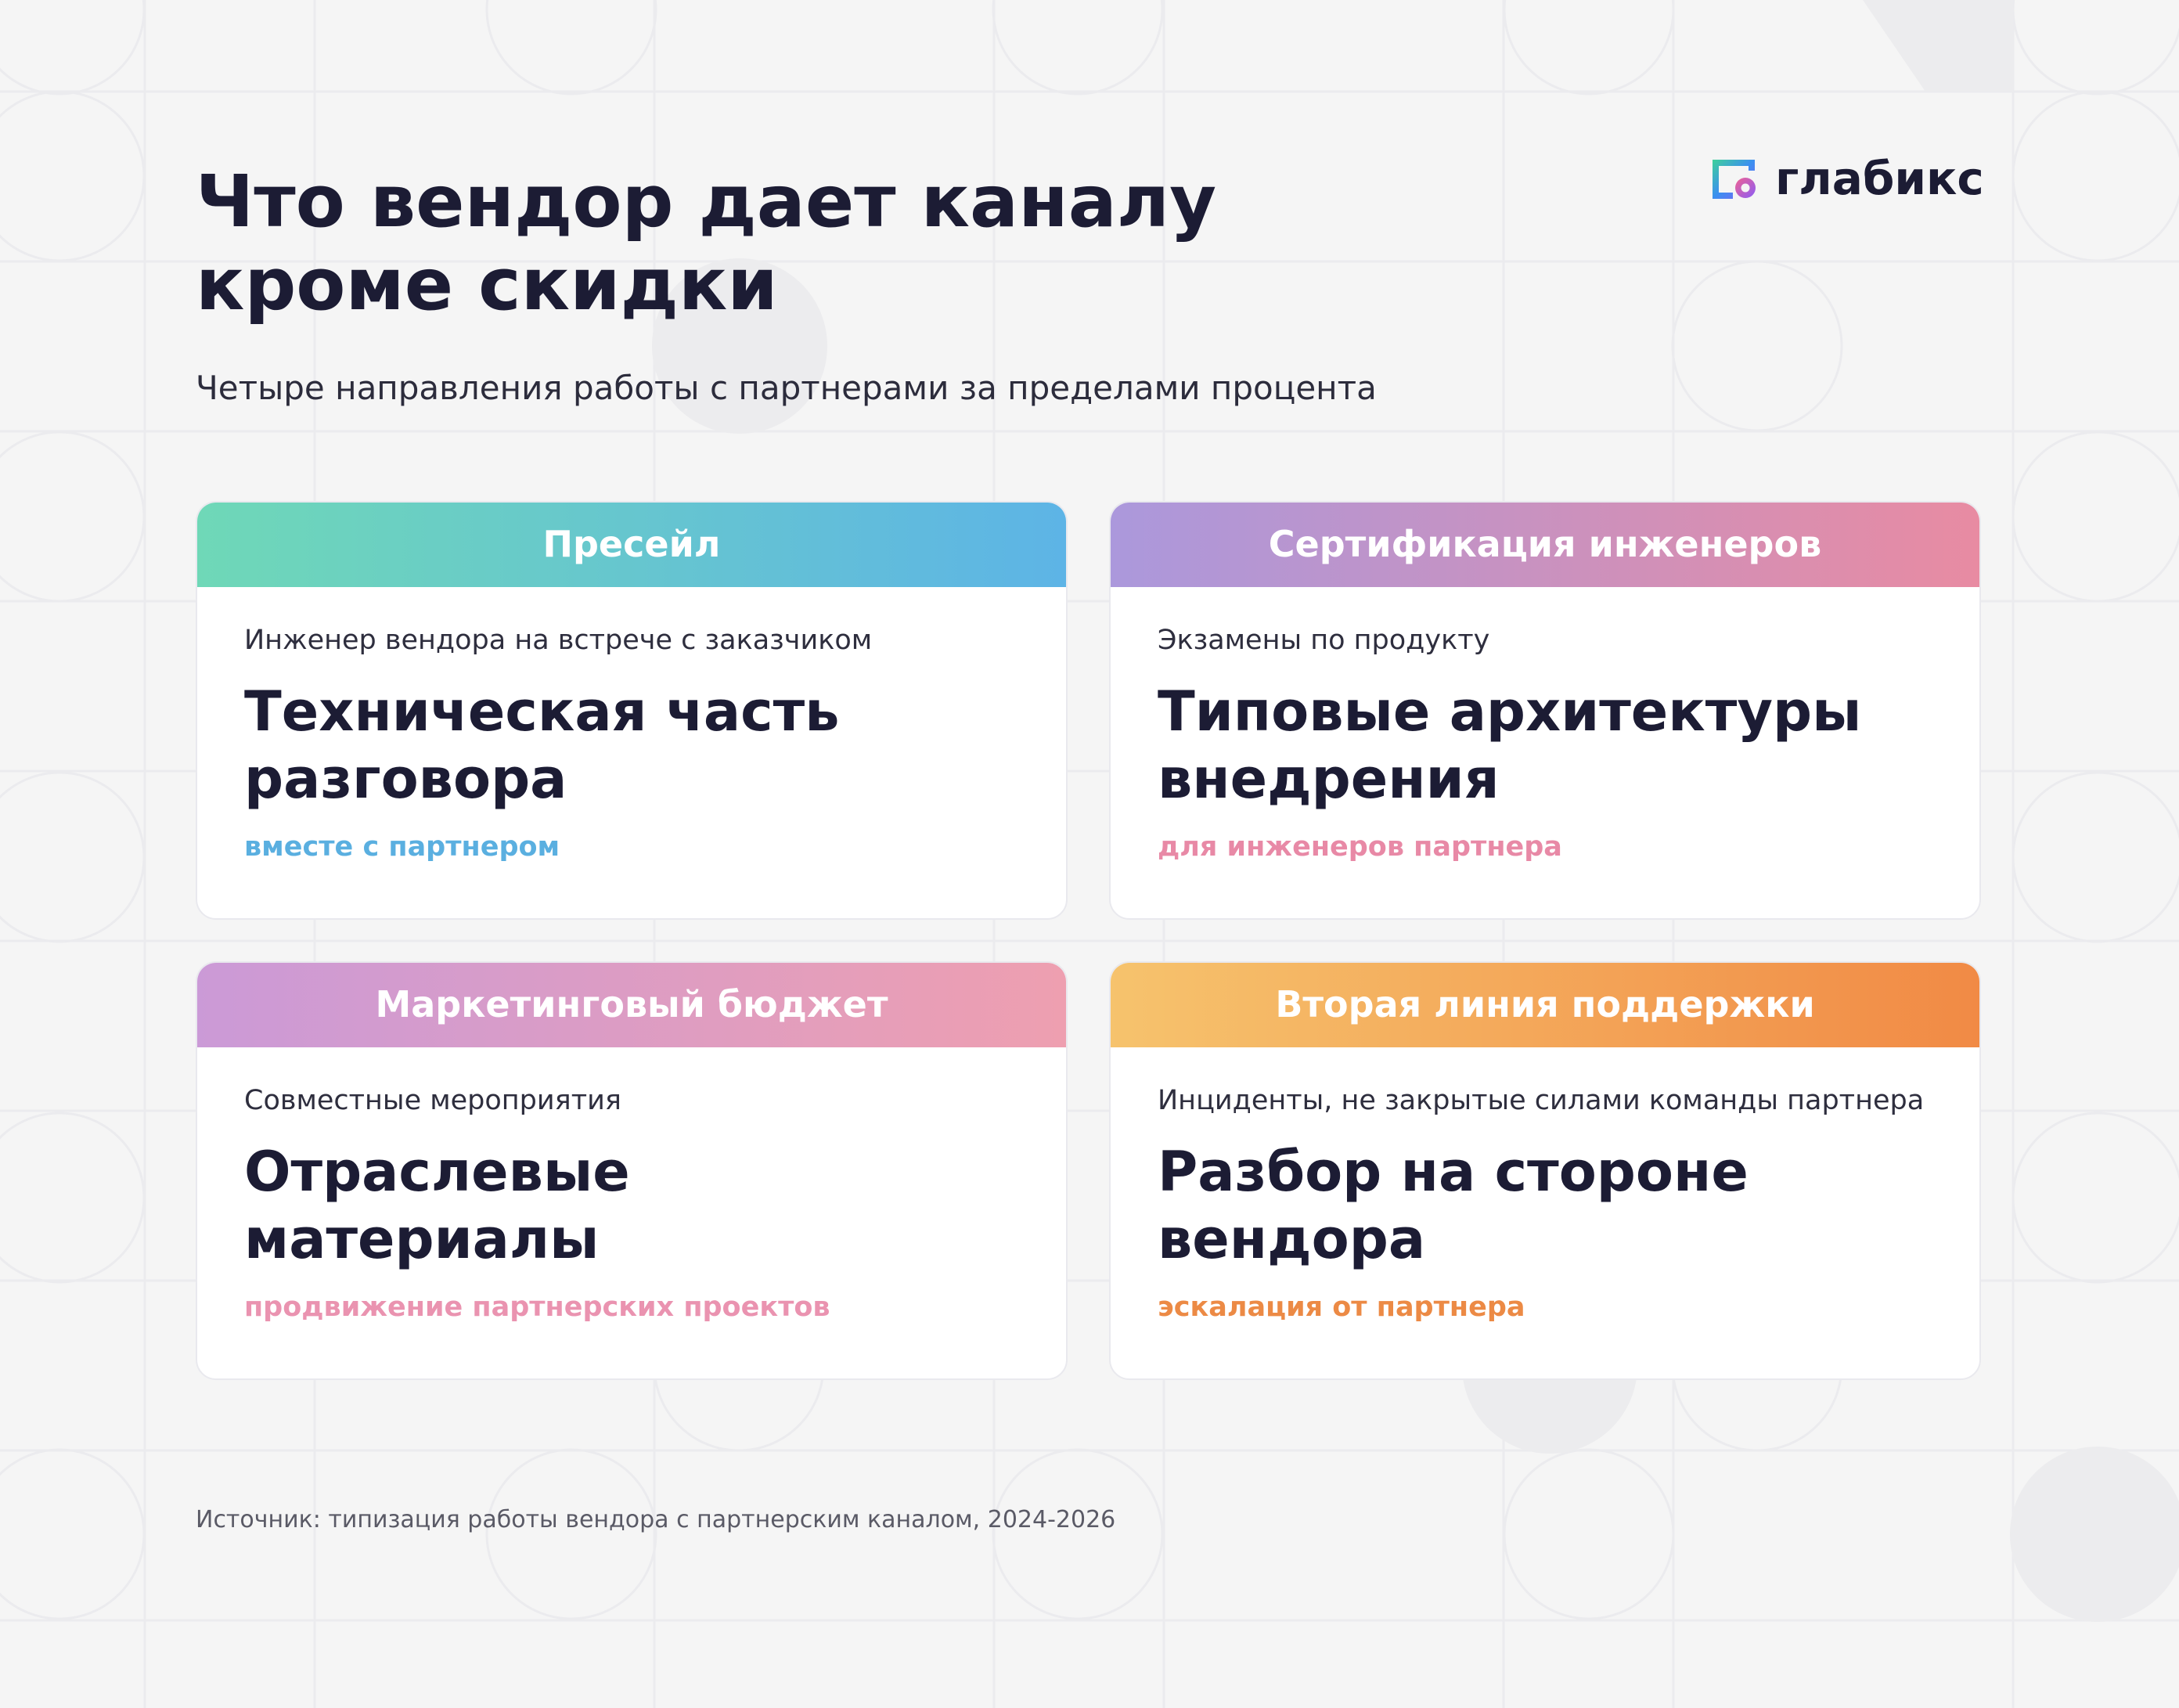 The image size is (2179, 1708). I want to click on card-heading: Типовые архитектуры внедрения, so click(1510, 745).